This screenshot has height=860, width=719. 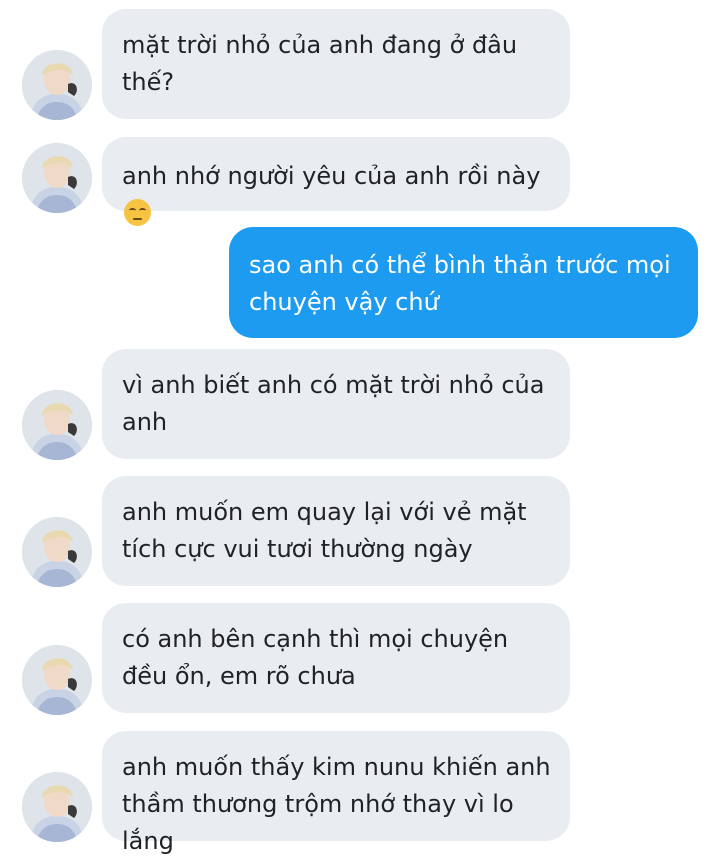 What do you see at coordinates (336, 64) in the screenshot?
I see `message-bubble: mặt trời nhỏ của anh đang ở đâu thế?` at bounding box center [336, 64].